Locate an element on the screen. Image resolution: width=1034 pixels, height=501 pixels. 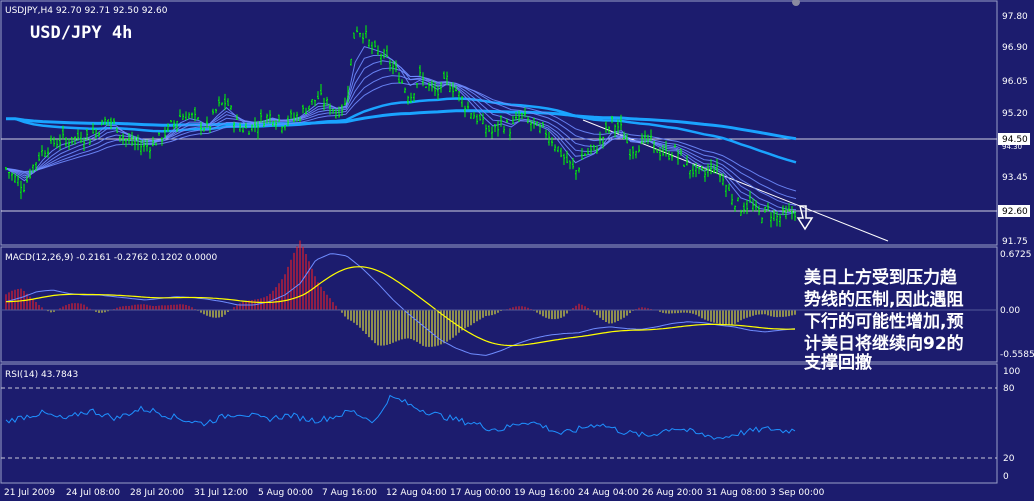
rsi-title: RSI(14) 43.7843 is located at coordinates (41, 375).